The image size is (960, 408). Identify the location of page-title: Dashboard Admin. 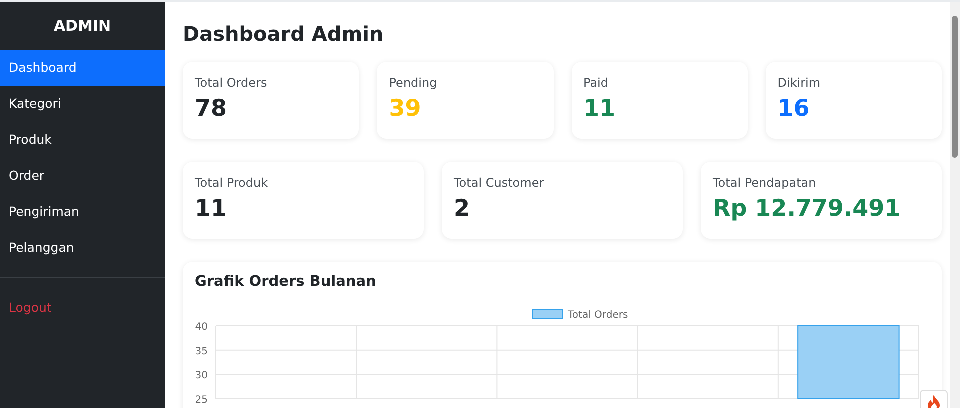
(284, 34).